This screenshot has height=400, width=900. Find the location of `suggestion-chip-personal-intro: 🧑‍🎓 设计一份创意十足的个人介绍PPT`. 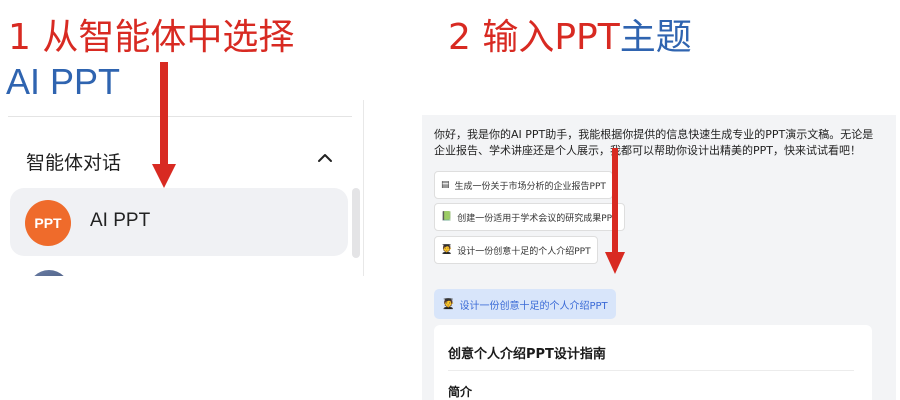

suggestion-chip-personal-intro: 🧑‍🎓 设计一份创意十足的个人介绍PPT is located at coordinates (516, 250).